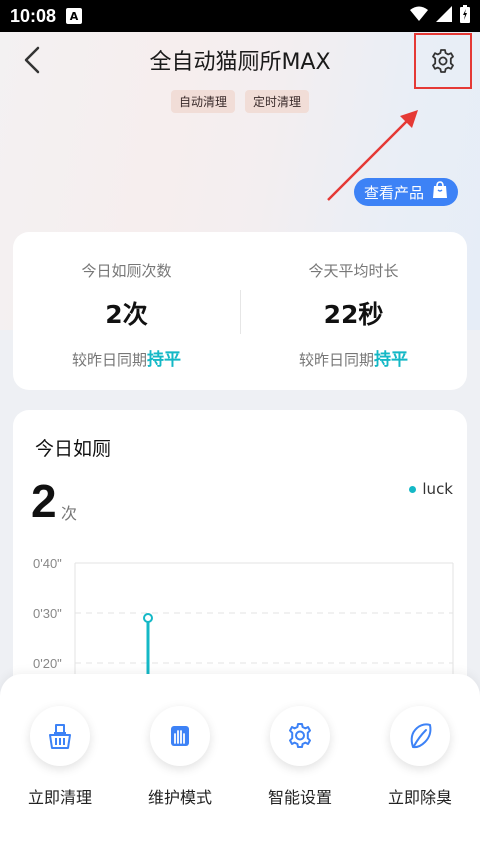  I want to click on status-time: 10:08, so click(33, 15).